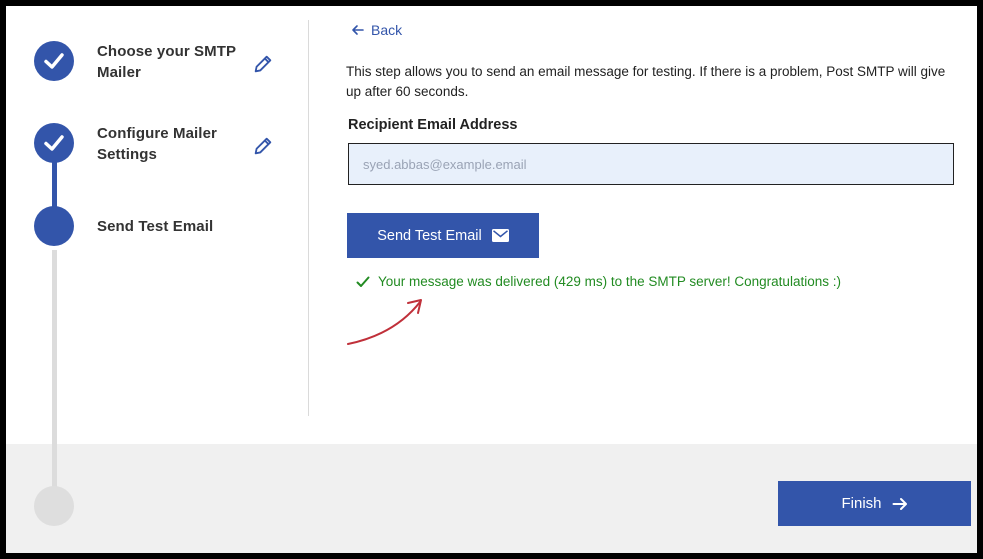  I want to click on checkmark-icon, so click(363, 281).